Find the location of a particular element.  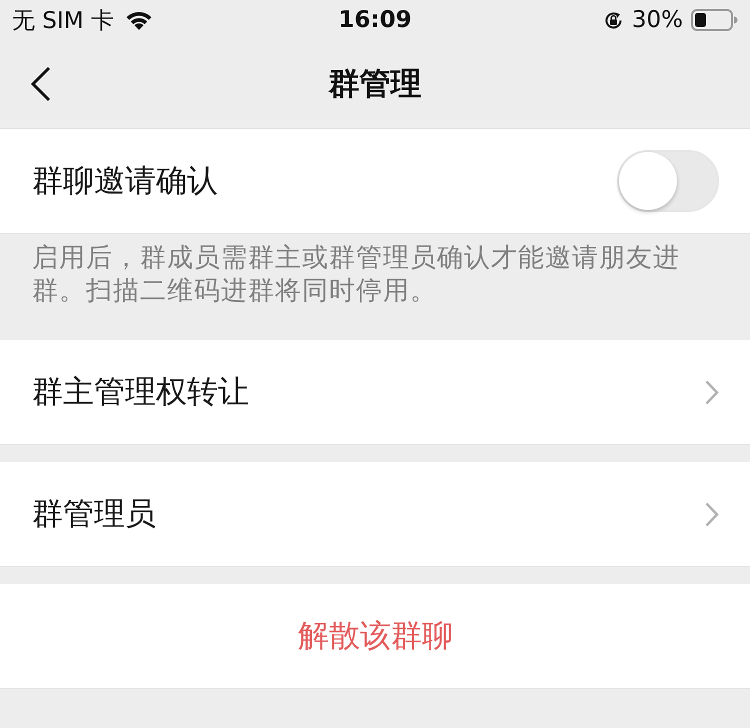

menu-row: 群主管理权转让 is located at coordinates (375, 392).